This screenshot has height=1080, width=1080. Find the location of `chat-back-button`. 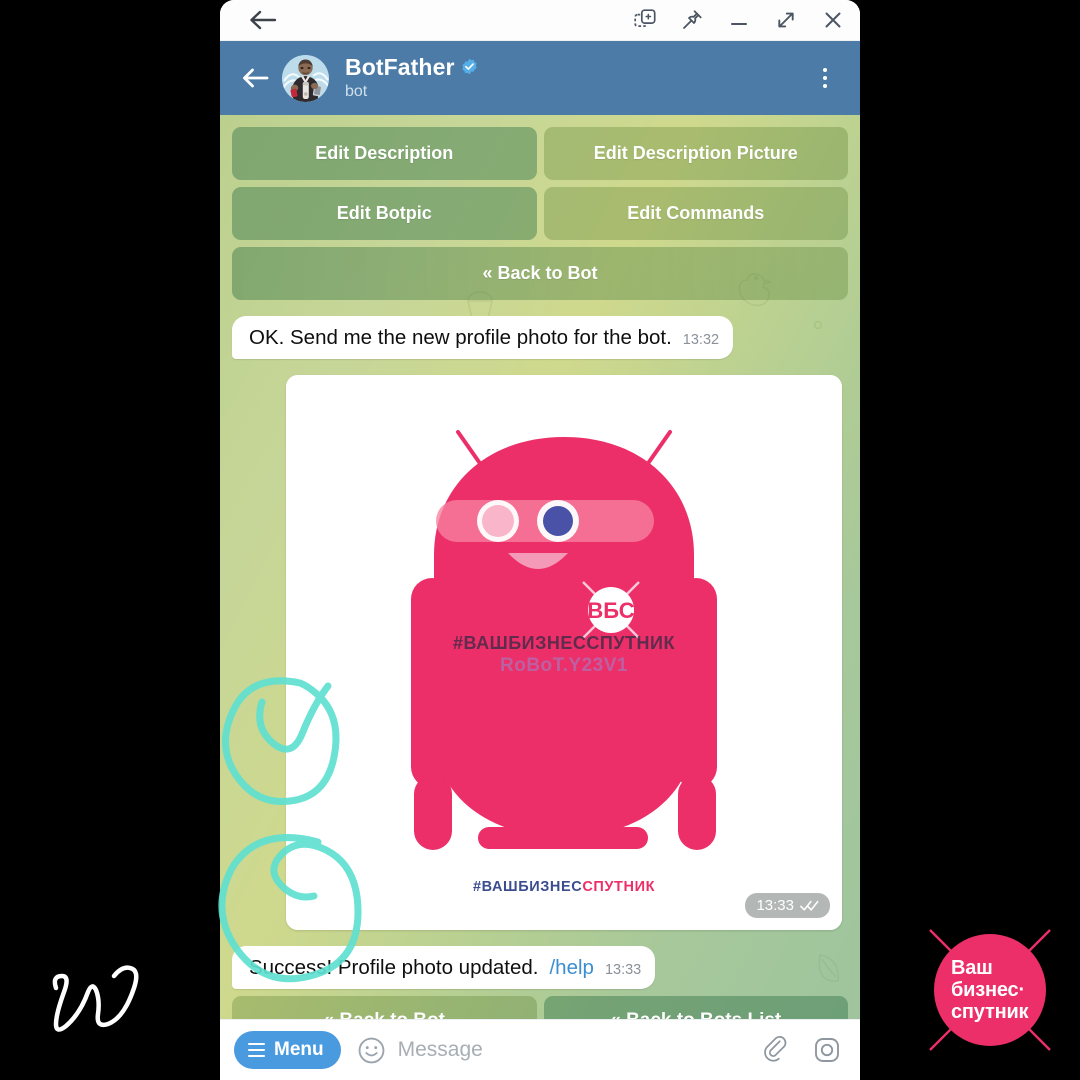

chat-back-button is located at coordinates (256, 78).